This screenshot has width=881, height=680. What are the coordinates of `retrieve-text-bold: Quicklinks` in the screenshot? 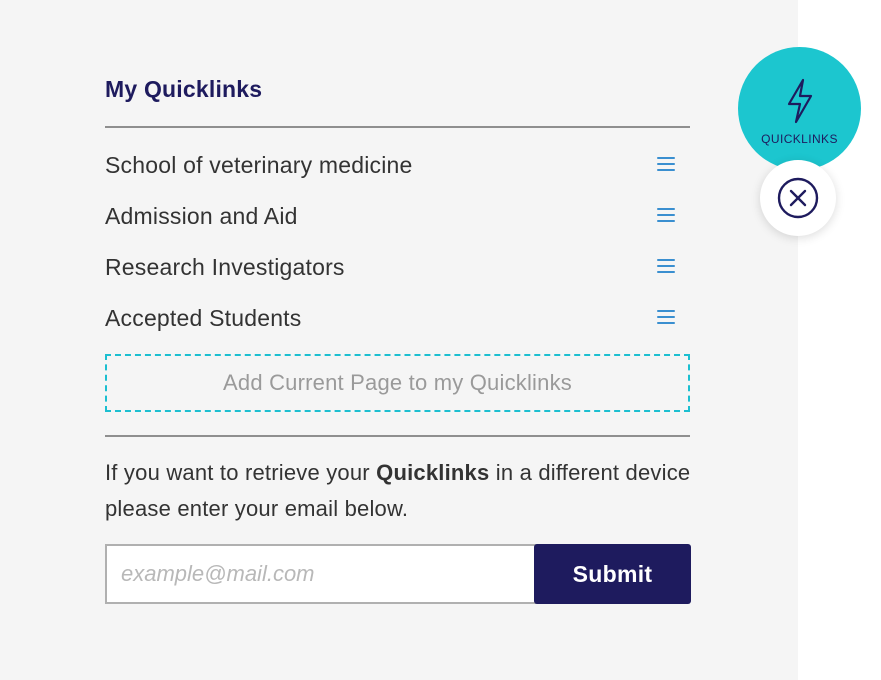 It's located at (433, 472).